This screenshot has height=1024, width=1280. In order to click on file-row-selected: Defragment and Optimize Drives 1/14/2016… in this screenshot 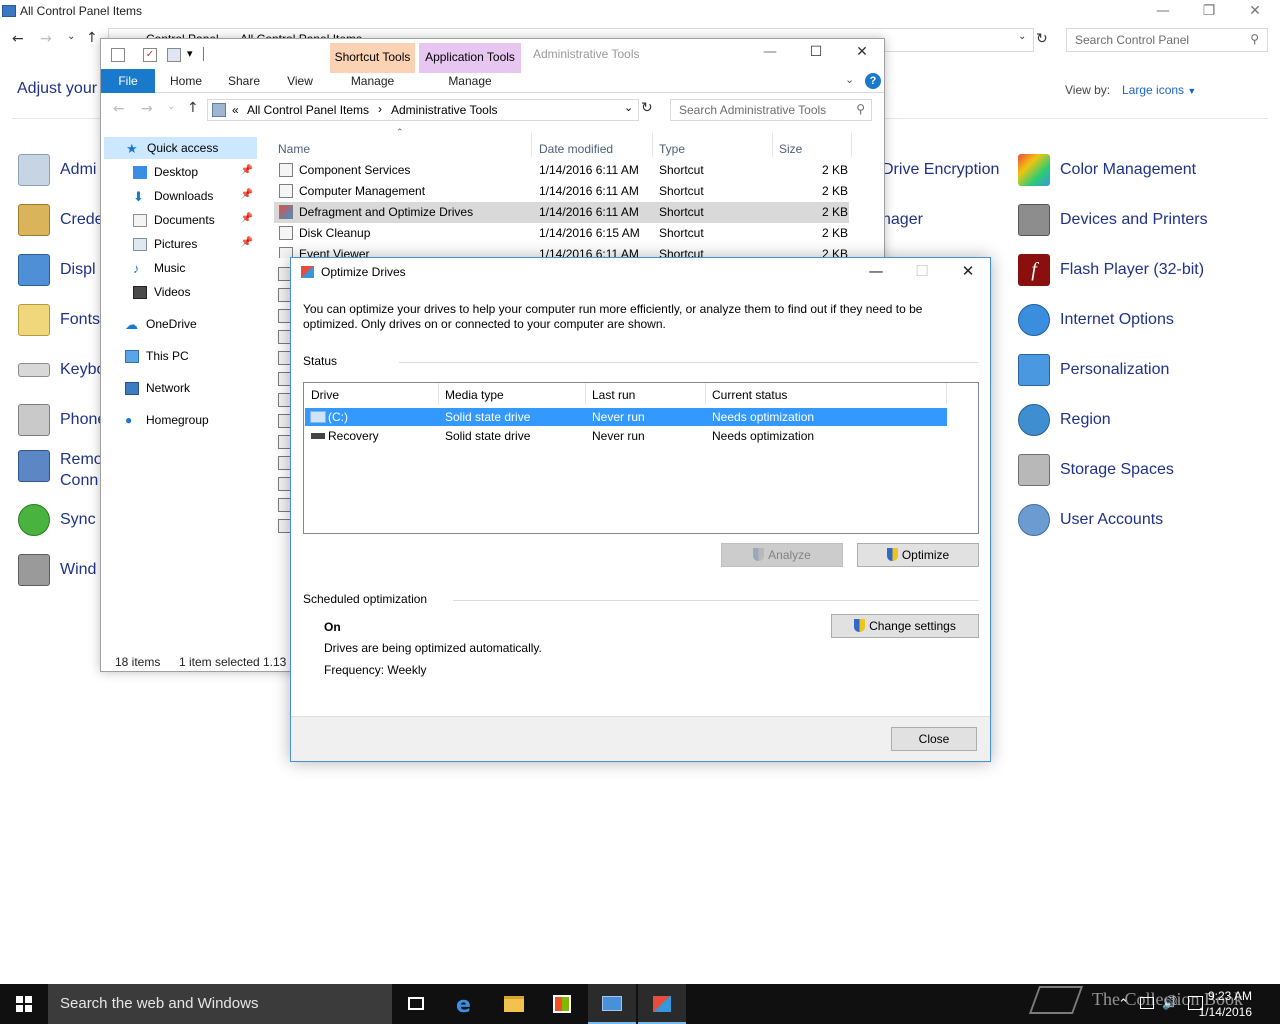, I will do `click(561, 212)`.